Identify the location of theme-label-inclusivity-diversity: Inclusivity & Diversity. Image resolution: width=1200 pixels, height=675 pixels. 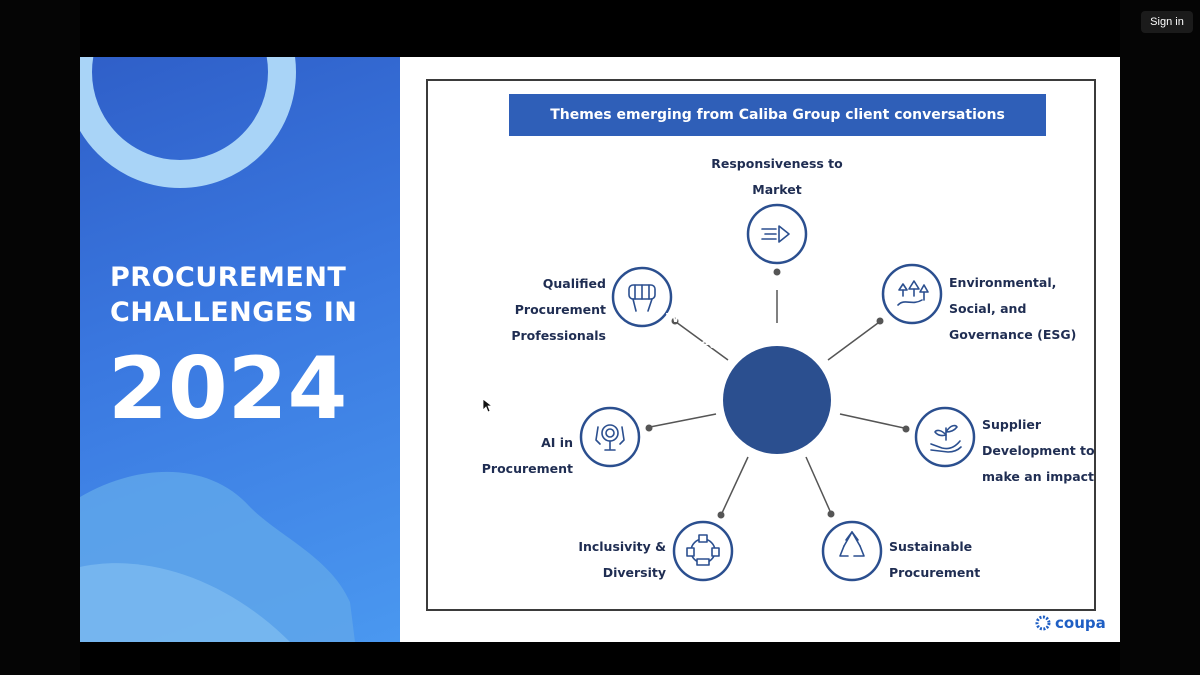
(613, 560).